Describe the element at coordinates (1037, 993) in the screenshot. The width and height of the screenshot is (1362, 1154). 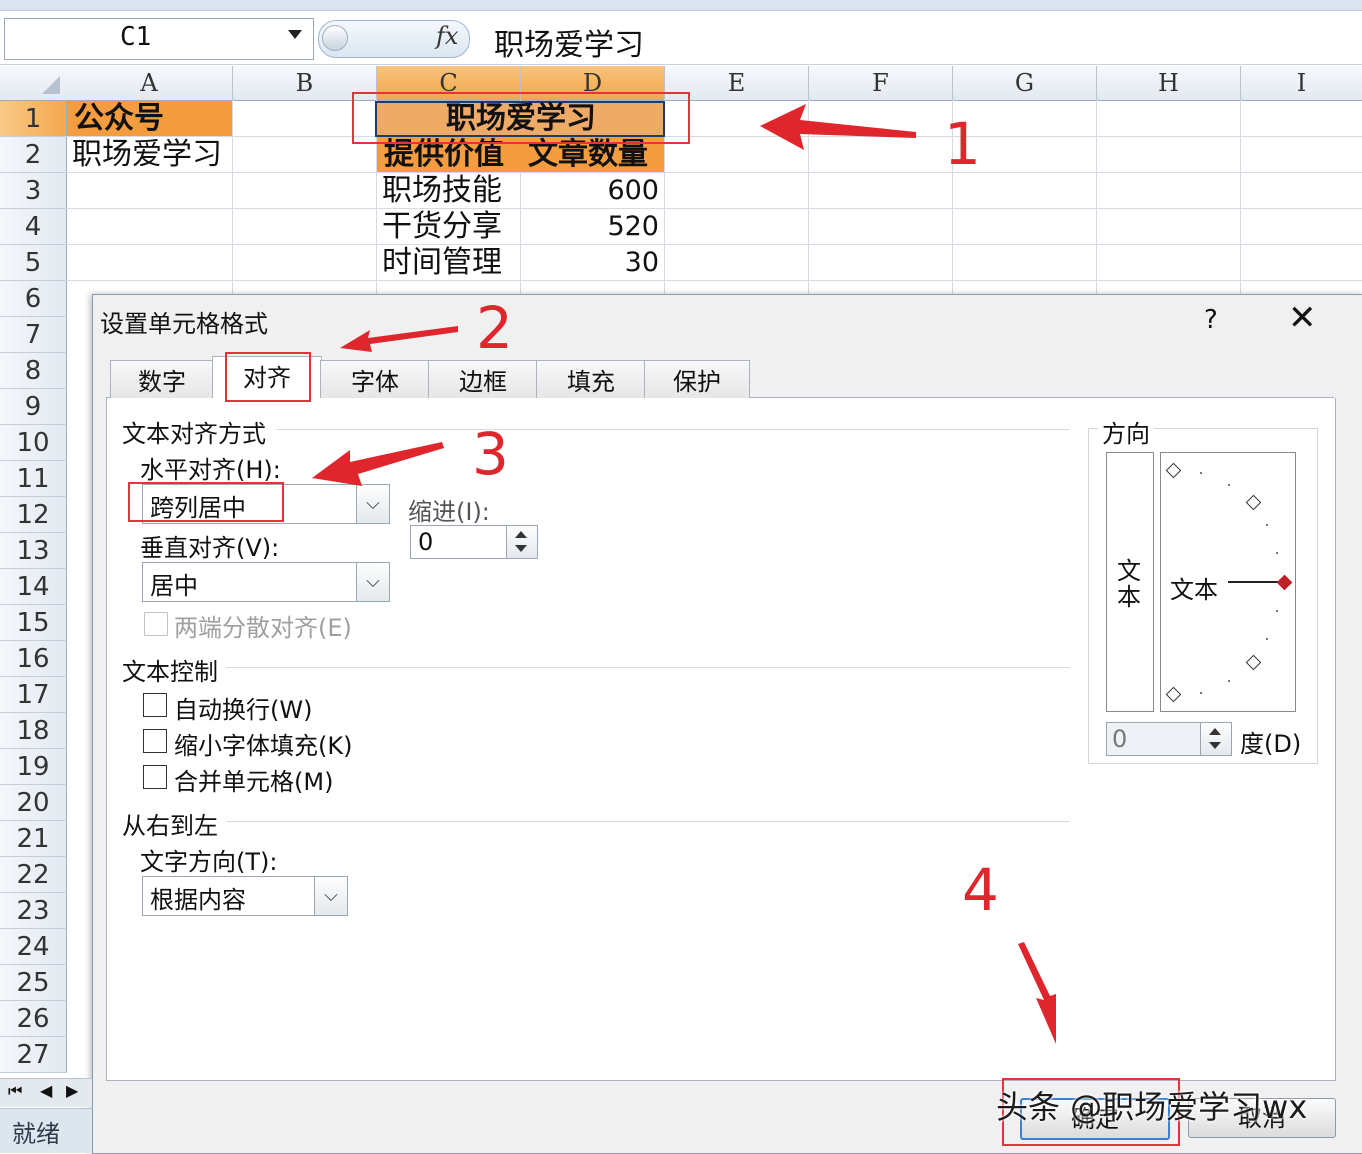
I see `arrow-4-icon` at that location.